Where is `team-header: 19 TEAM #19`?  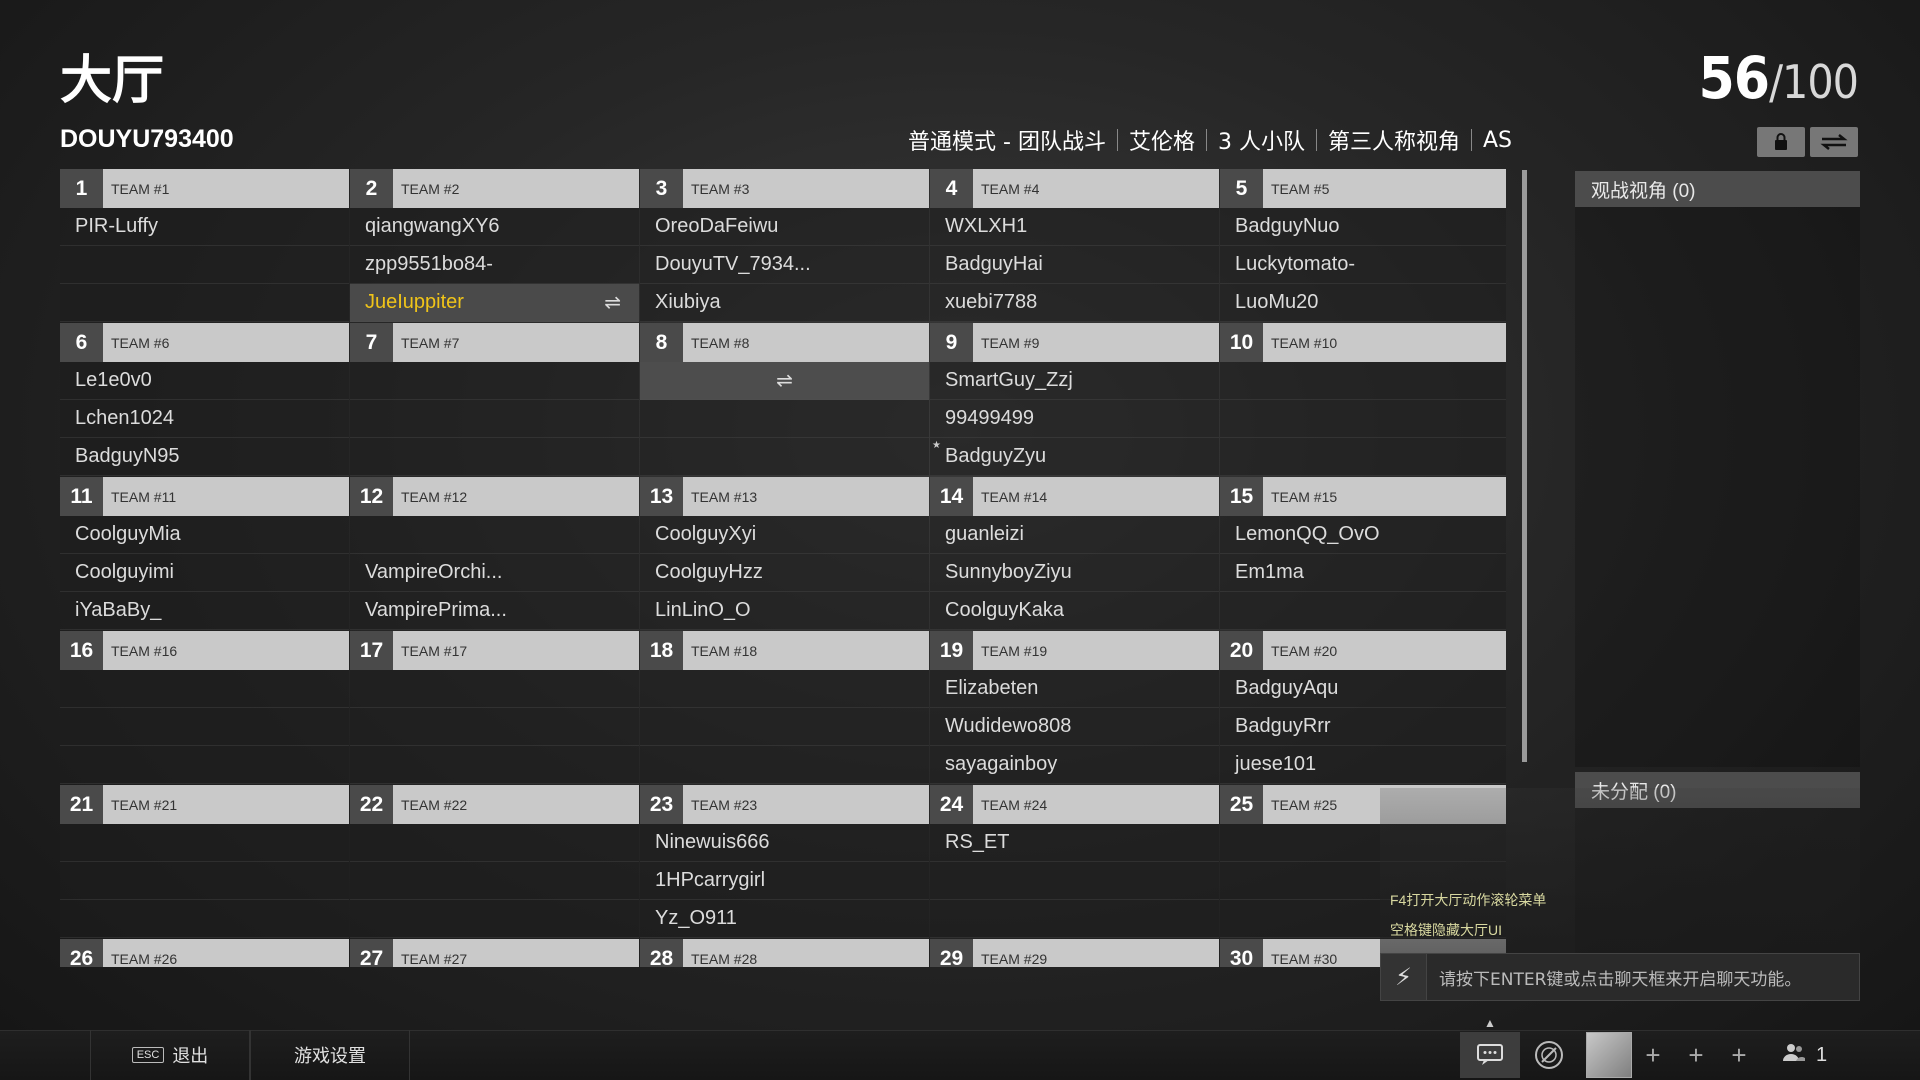
team-header: 19 TEAM #19 is located at coordinates (1074, 650).